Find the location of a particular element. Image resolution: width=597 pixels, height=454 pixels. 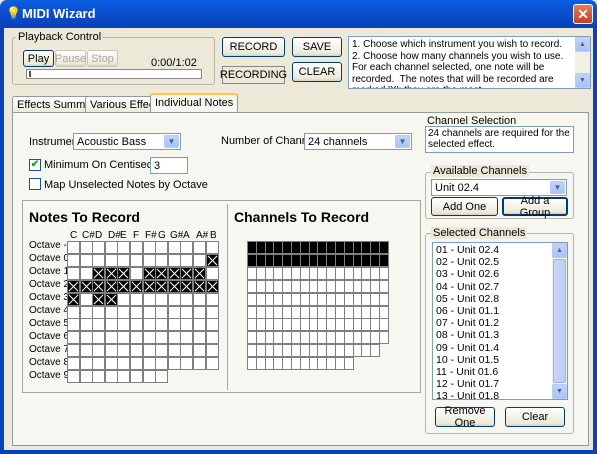

stop-button: Stop is located at coordinates (102, 58).